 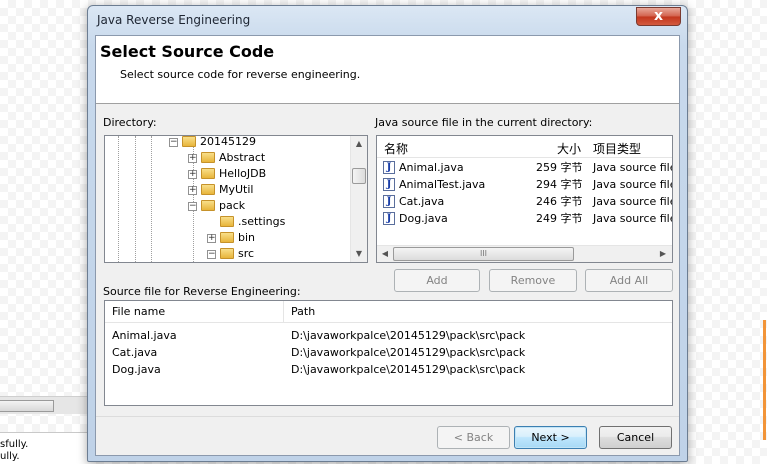 What do you see at coordinates (136, 369) in the screenshot?
I see `source-file-name: Dog.java` at bounding box center [136, 369].